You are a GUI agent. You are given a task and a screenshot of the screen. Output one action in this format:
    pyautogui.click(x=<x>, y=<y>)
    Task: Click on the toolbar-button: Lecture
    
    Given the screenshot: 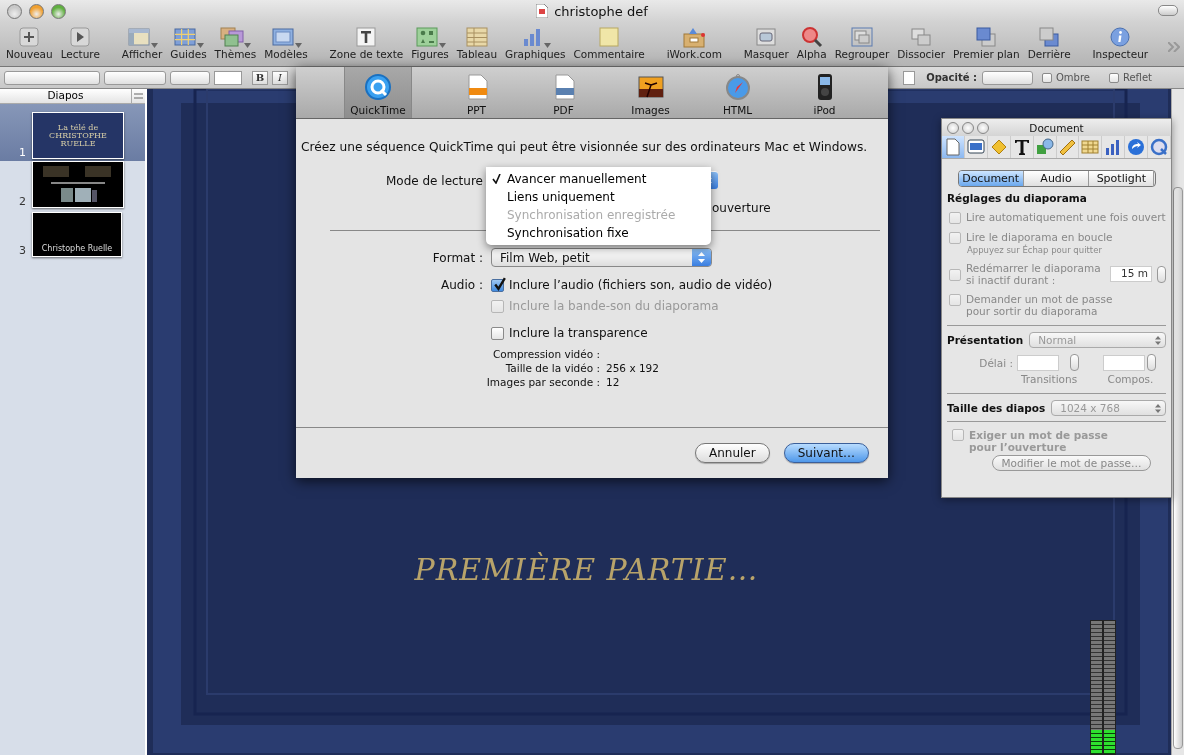 What is the action you would take?
    pyautogui.click(x=80, y=42)
    